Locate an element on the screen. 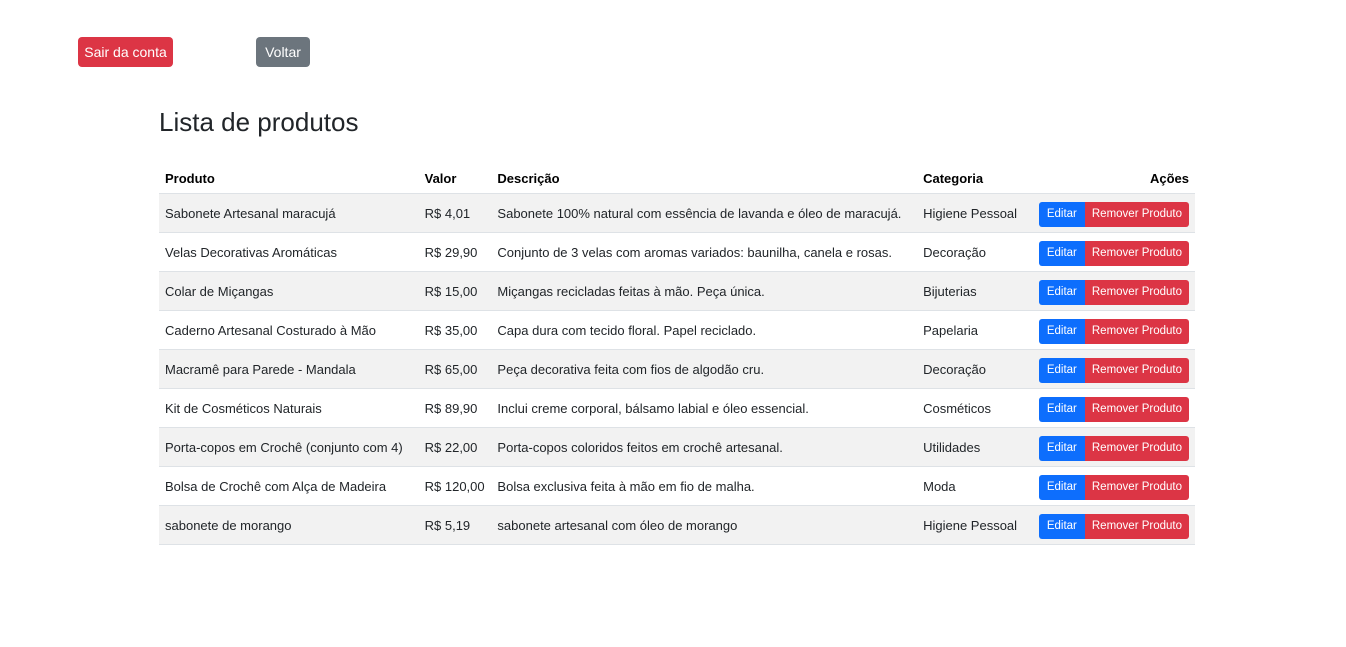  product-price-cell: R$ 65,00 is located at coordinates (455, 369).